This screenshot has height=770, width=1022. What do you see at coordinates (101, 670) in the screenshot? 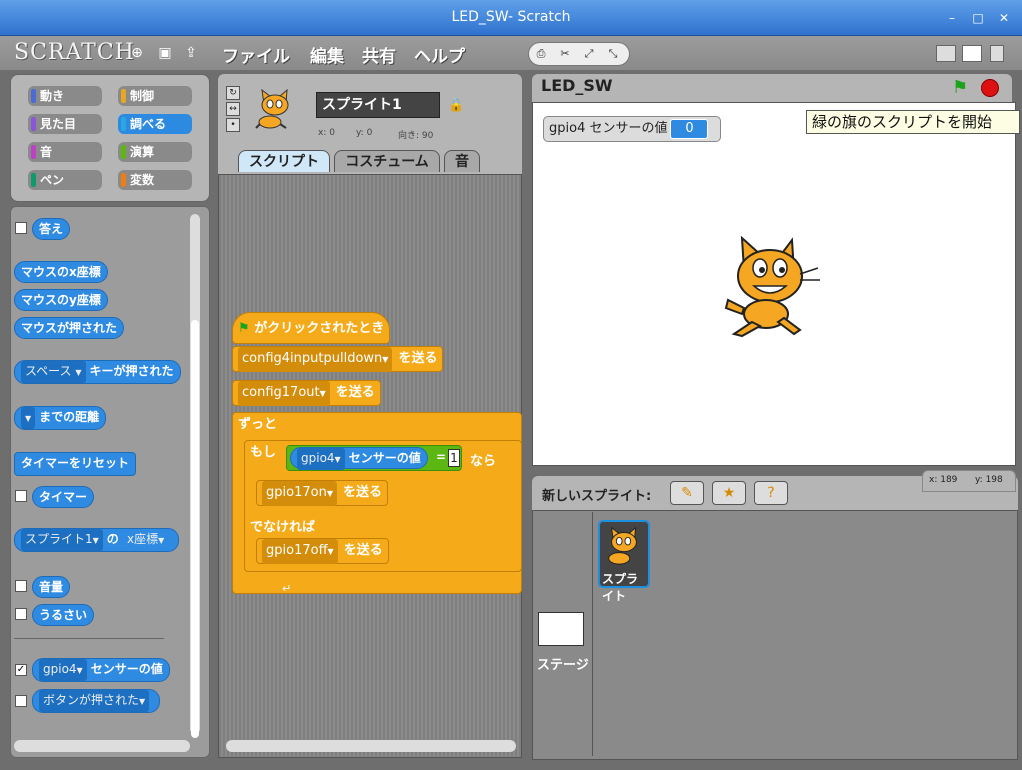
I see `block-sensor-value: gpio4▼ センサーの値` at bounding box center [101, 670].